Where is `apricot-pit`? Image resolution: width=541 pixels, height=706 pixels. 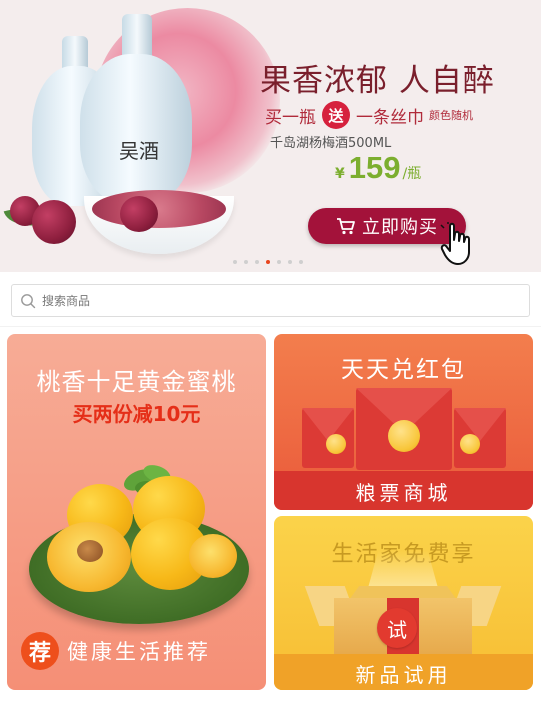 apricot-pit is located at coordinates (90, 551).